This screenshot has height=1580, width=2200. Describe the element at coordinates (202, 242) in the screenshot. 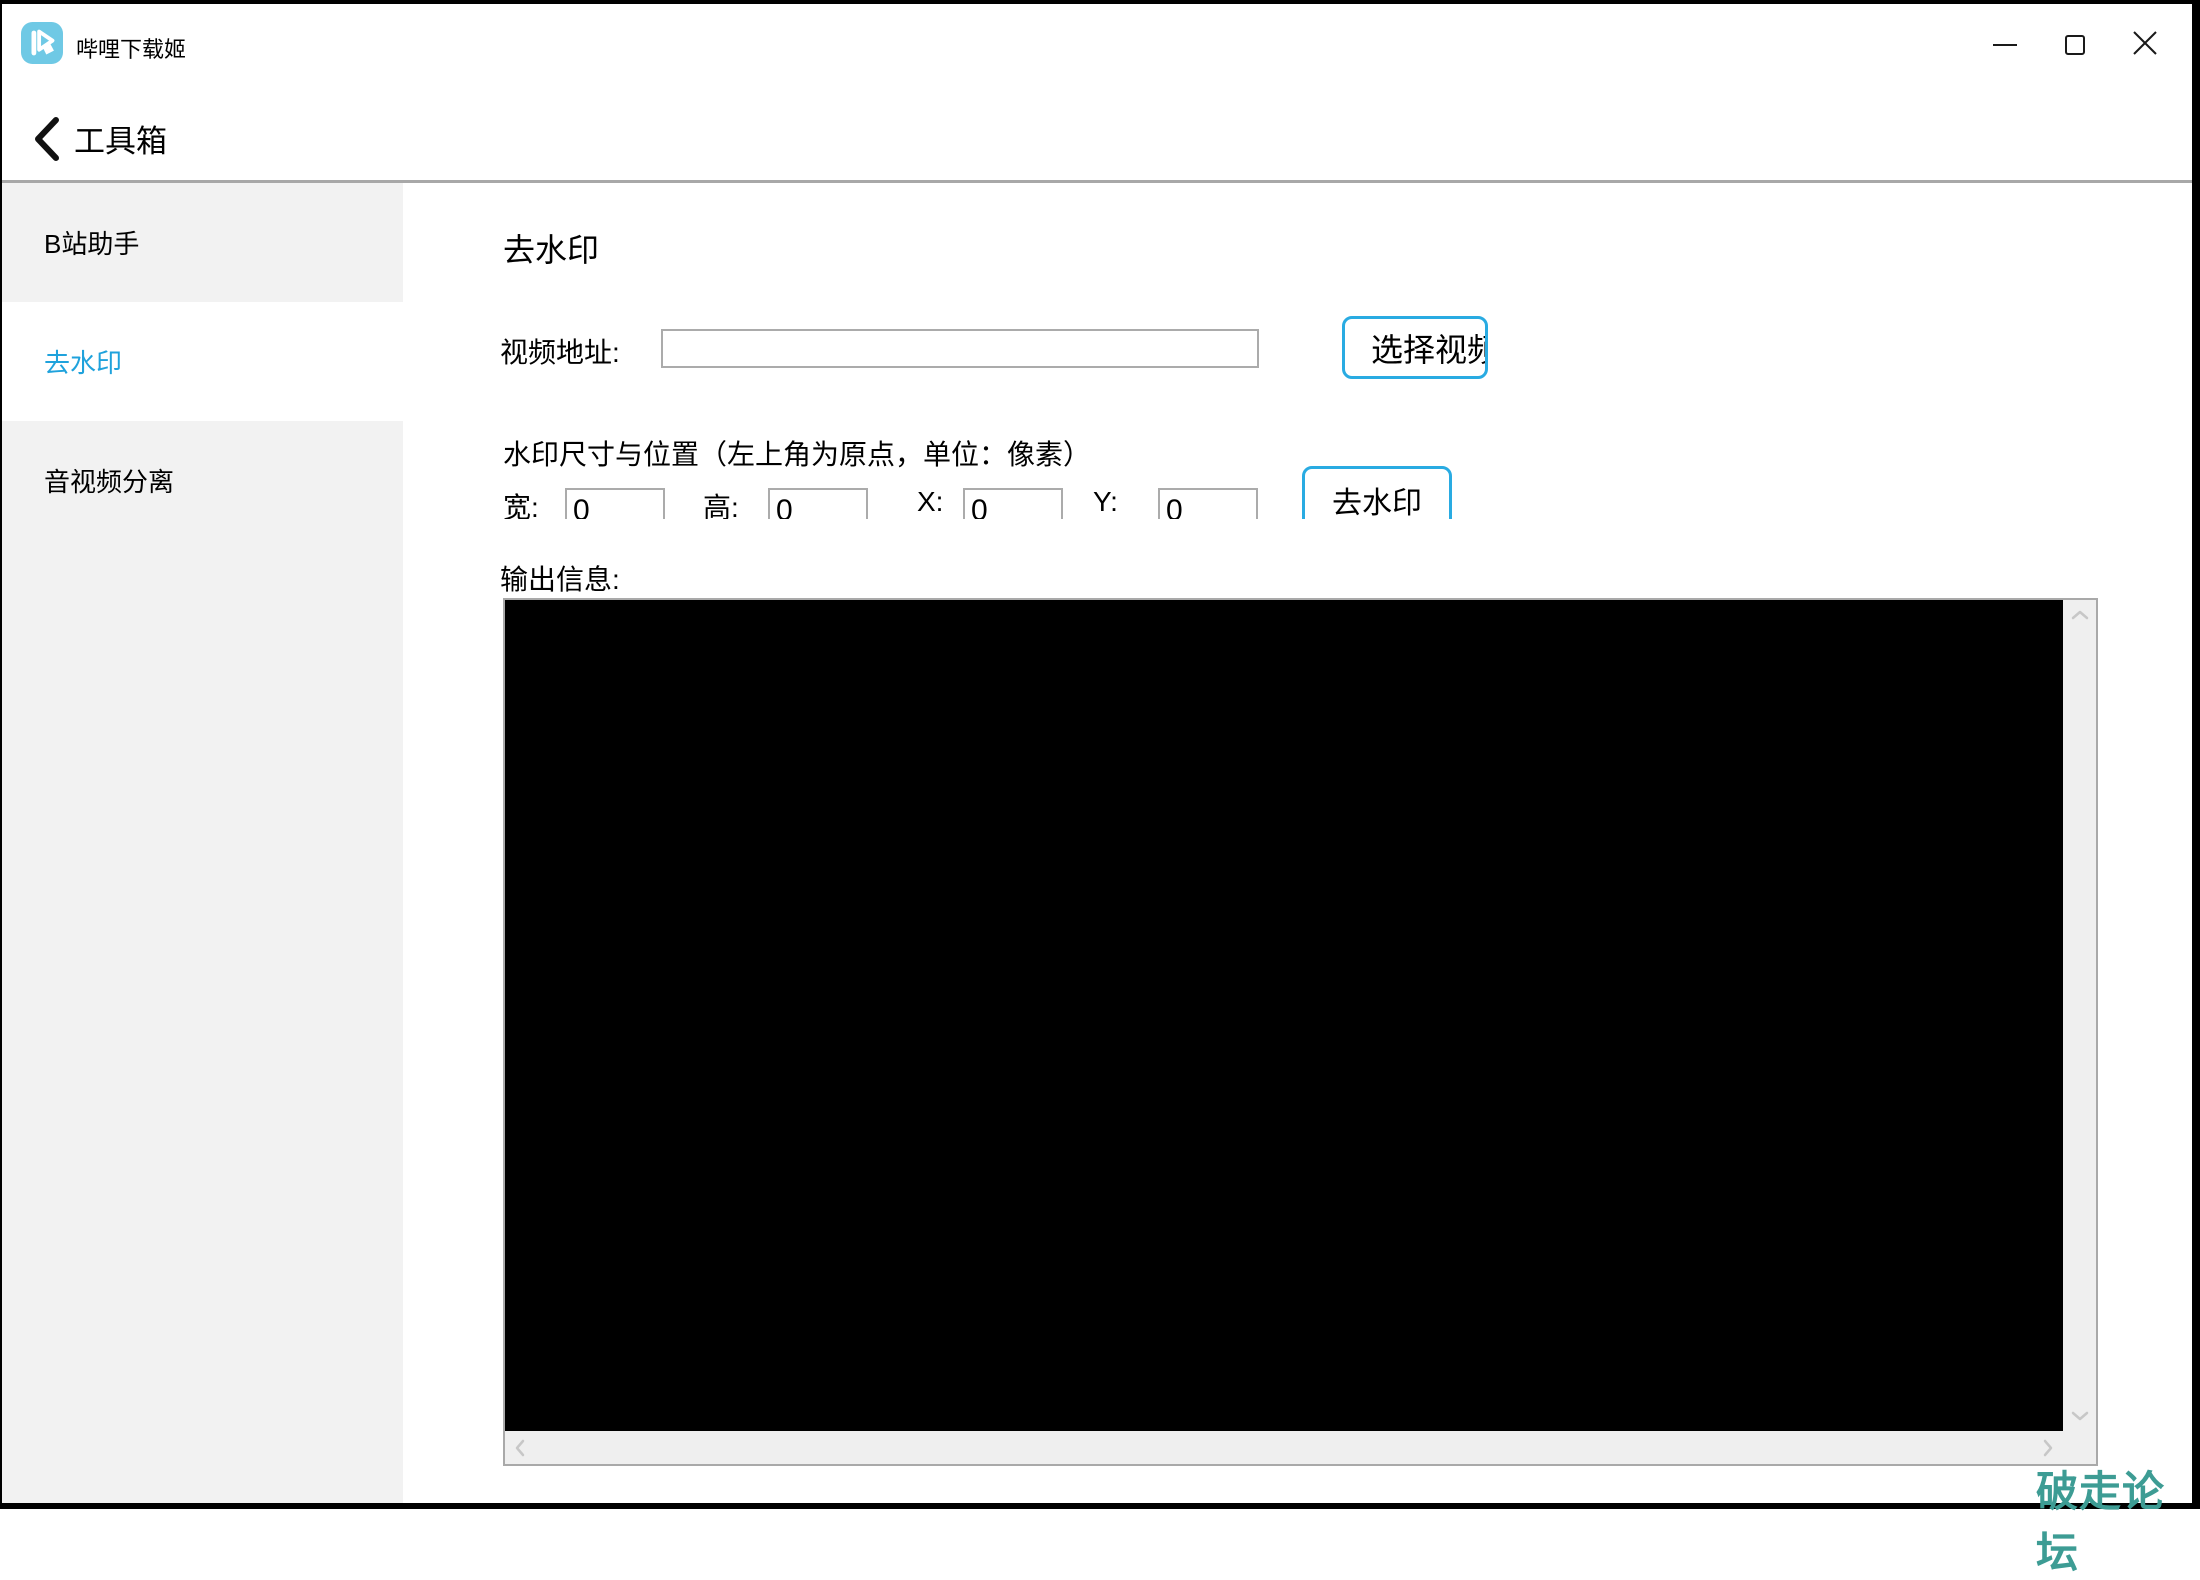

I see `sidebar-item-bilibili-helper: B站助手` at that location.